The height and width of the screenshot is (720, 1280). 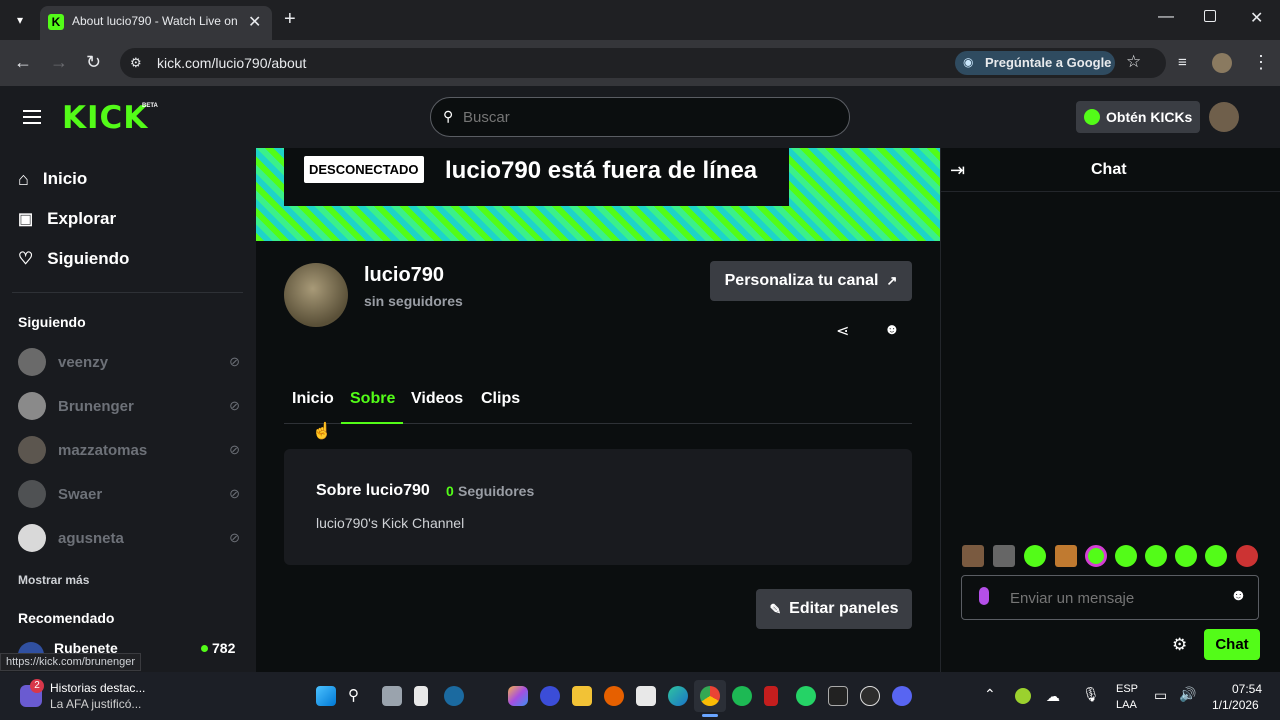 What do you see at coordinates (59, 62) in the screenshot?
I see `forward-icon: →` at bounding box center [59, 62].